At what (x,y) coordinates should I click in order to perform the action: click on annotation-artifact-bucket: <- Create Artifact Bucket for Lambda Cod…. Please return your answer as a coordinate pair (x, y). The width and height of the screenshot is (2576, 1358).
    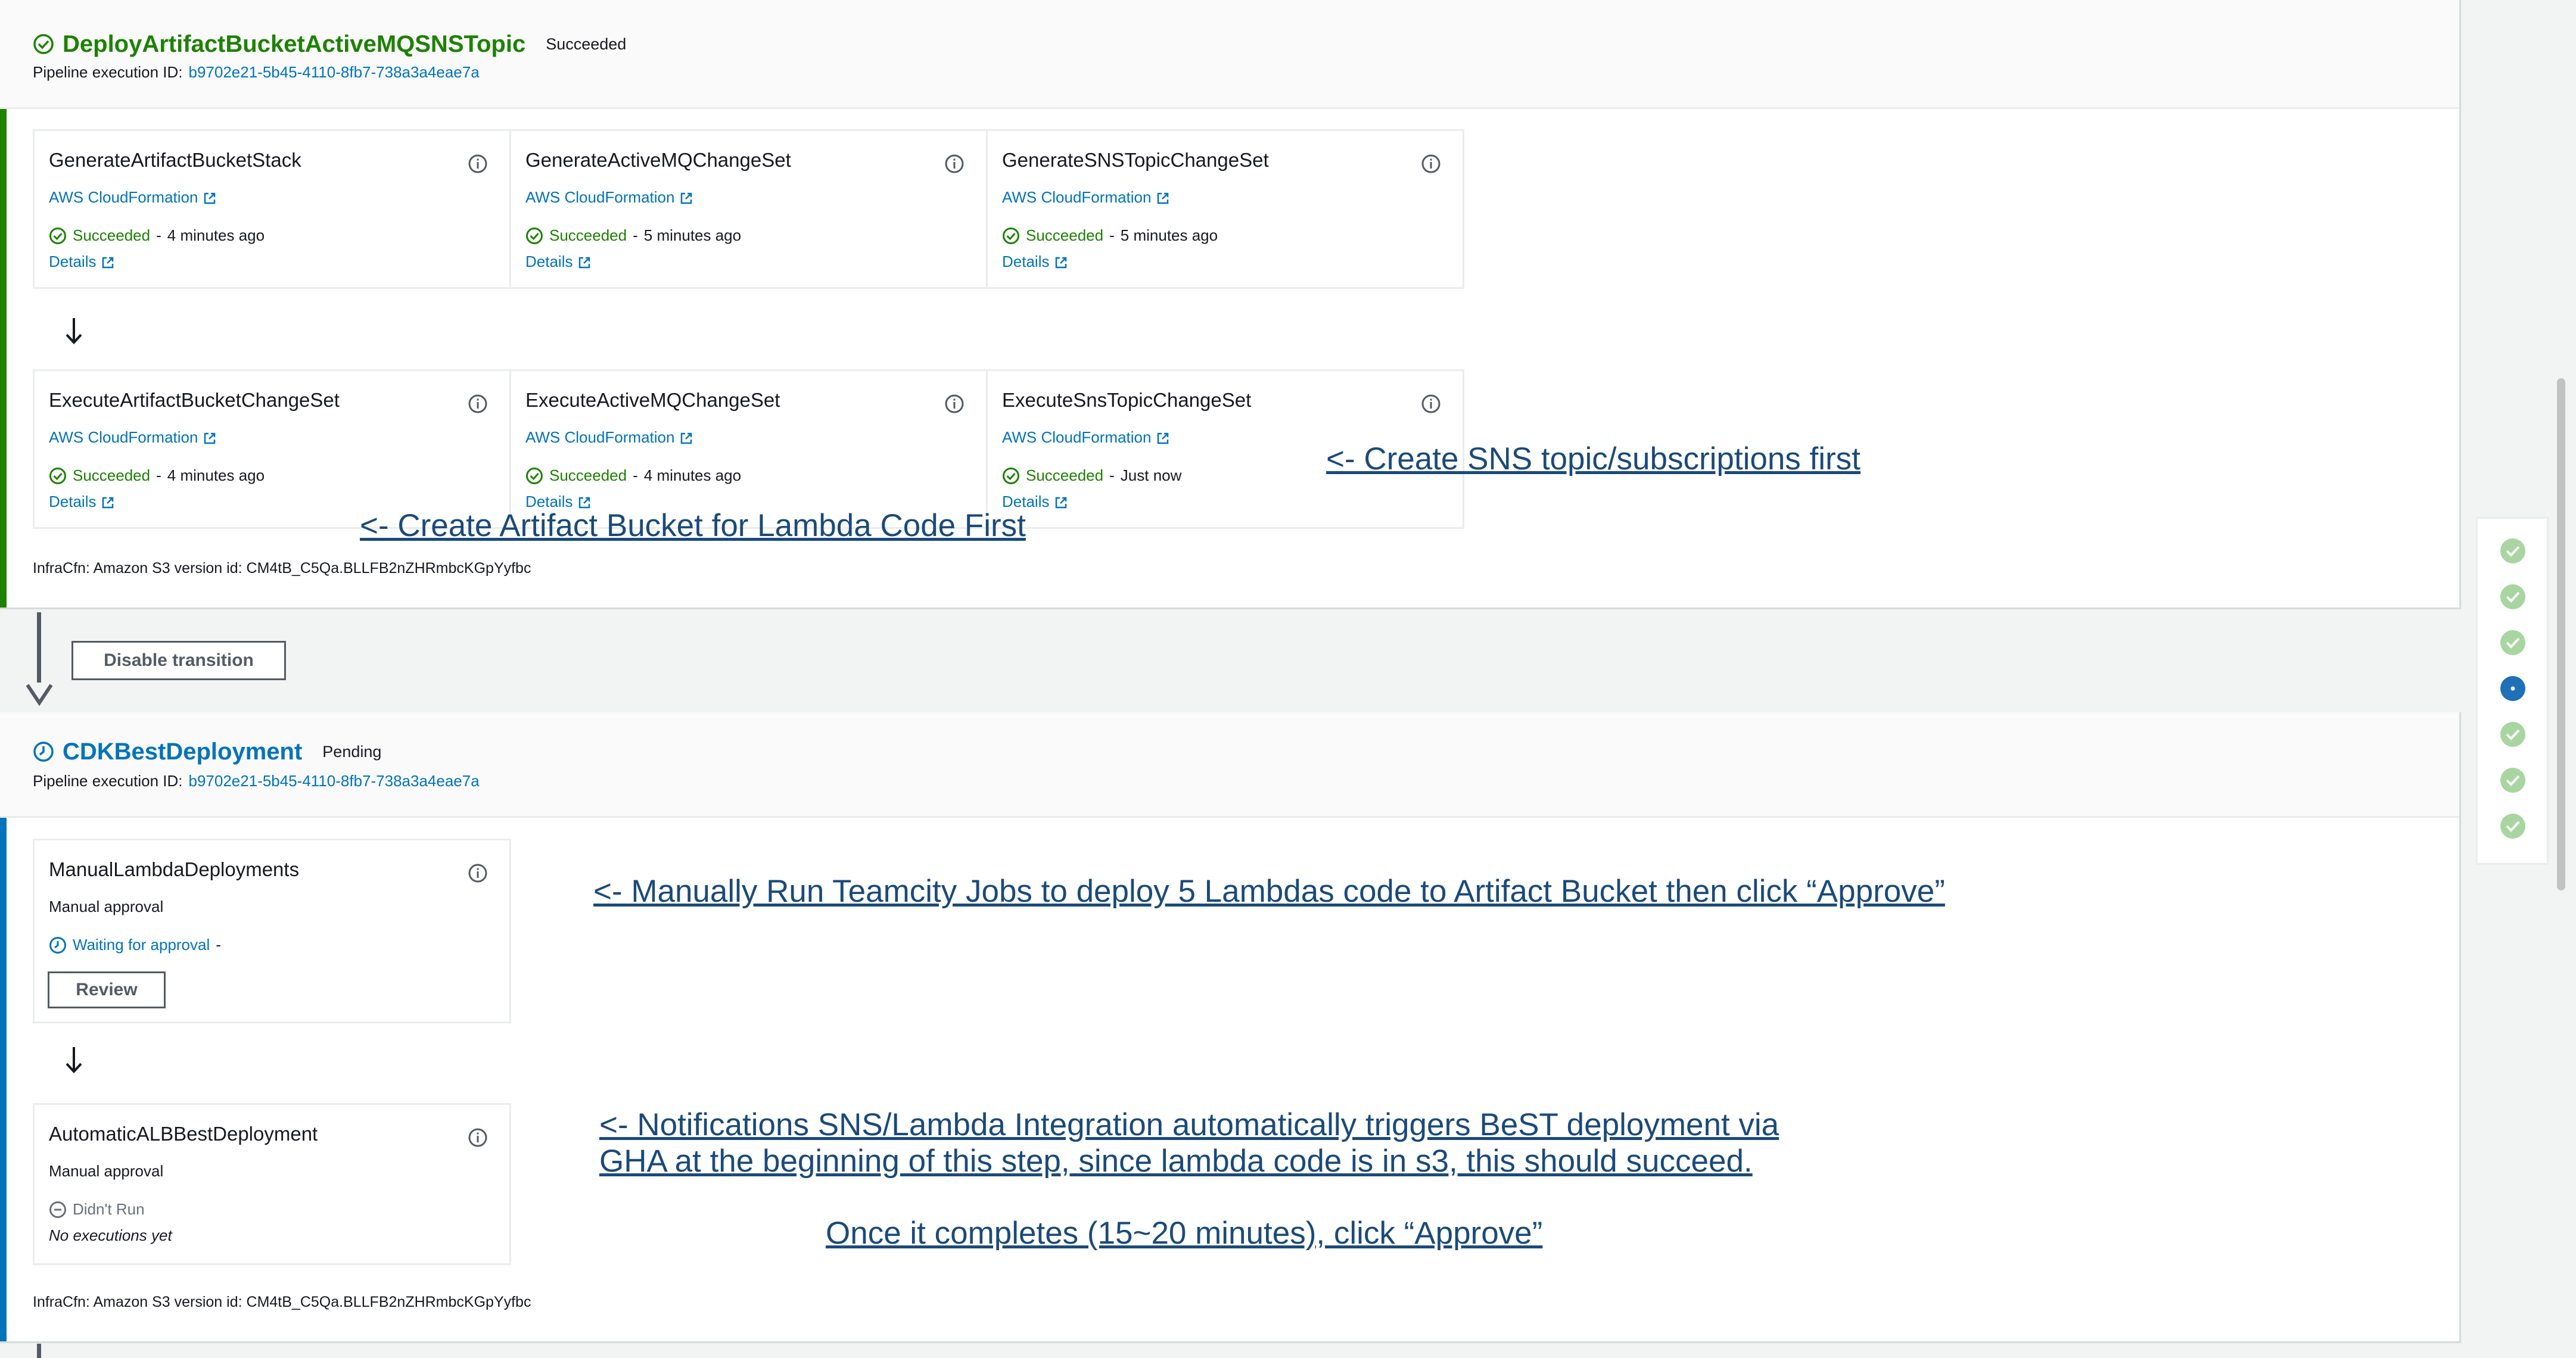
    Looking at the image, I should click on (693, 525).